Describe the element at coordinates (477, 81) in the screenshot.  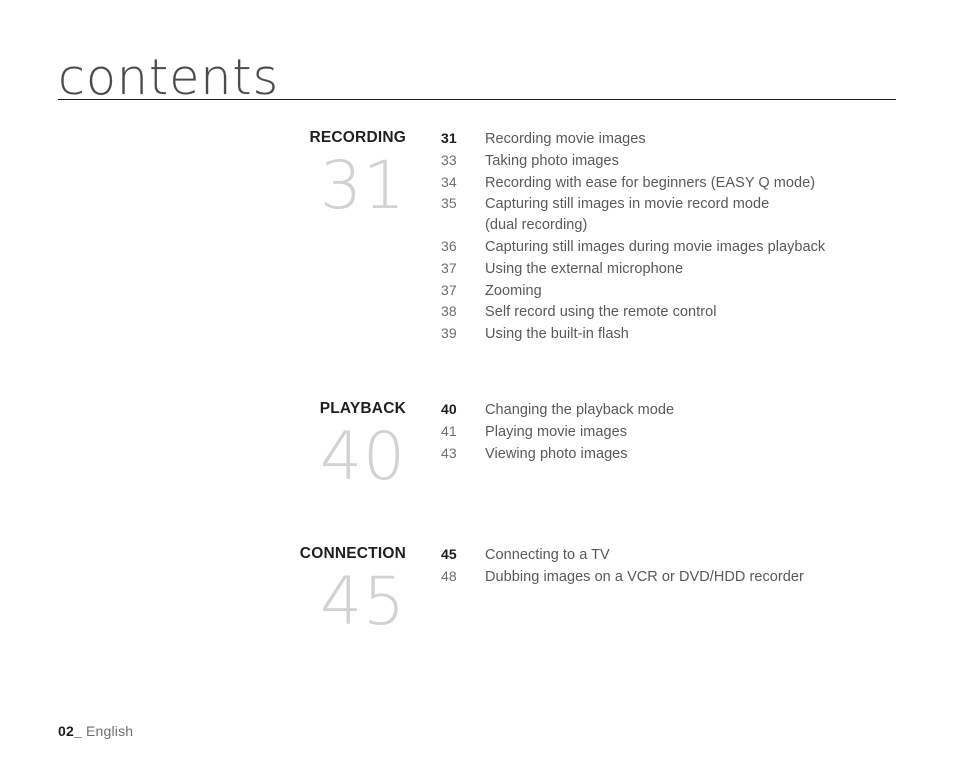
I see `page-heading: contents` at that location.